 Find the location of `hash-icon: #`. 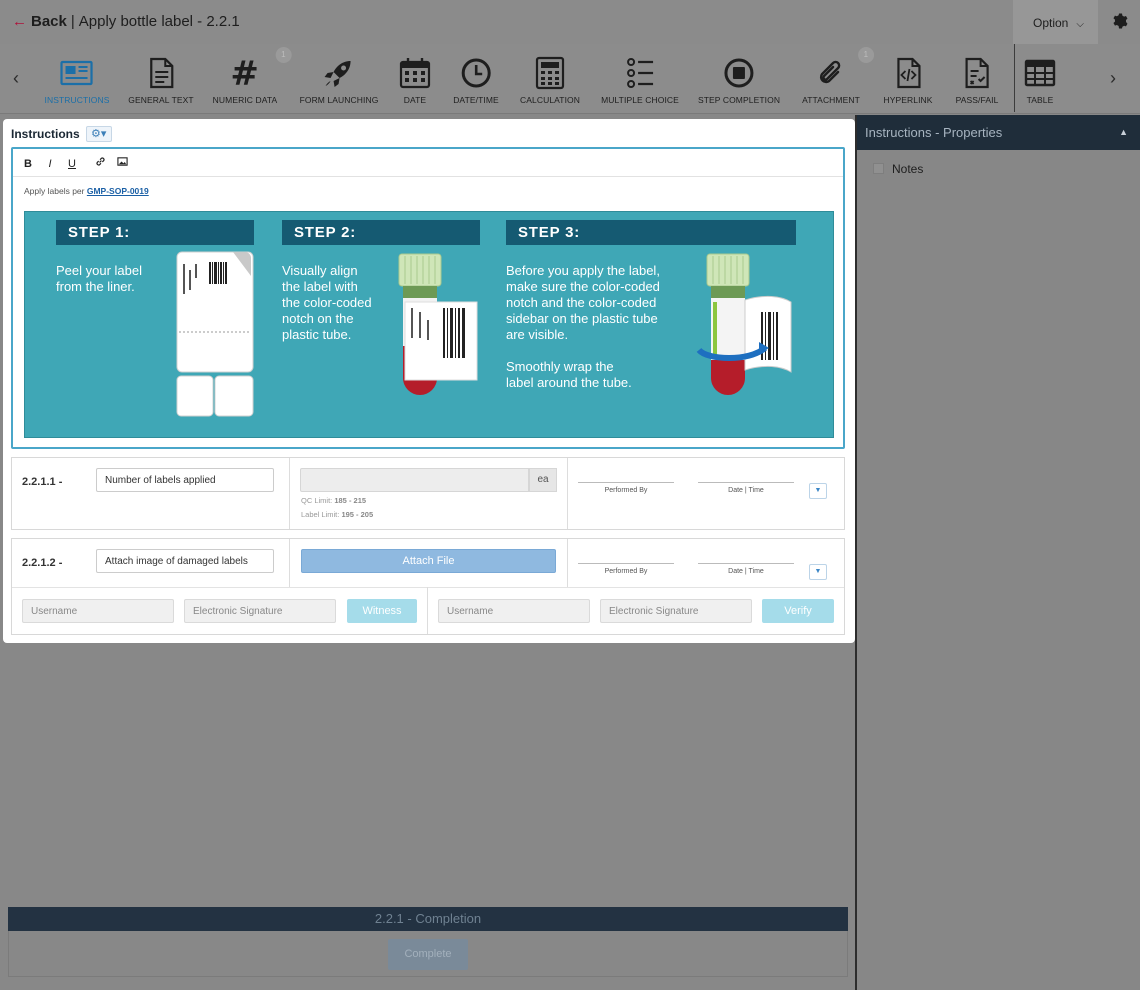

hash-icon: # is located at coordinates (245, 73).